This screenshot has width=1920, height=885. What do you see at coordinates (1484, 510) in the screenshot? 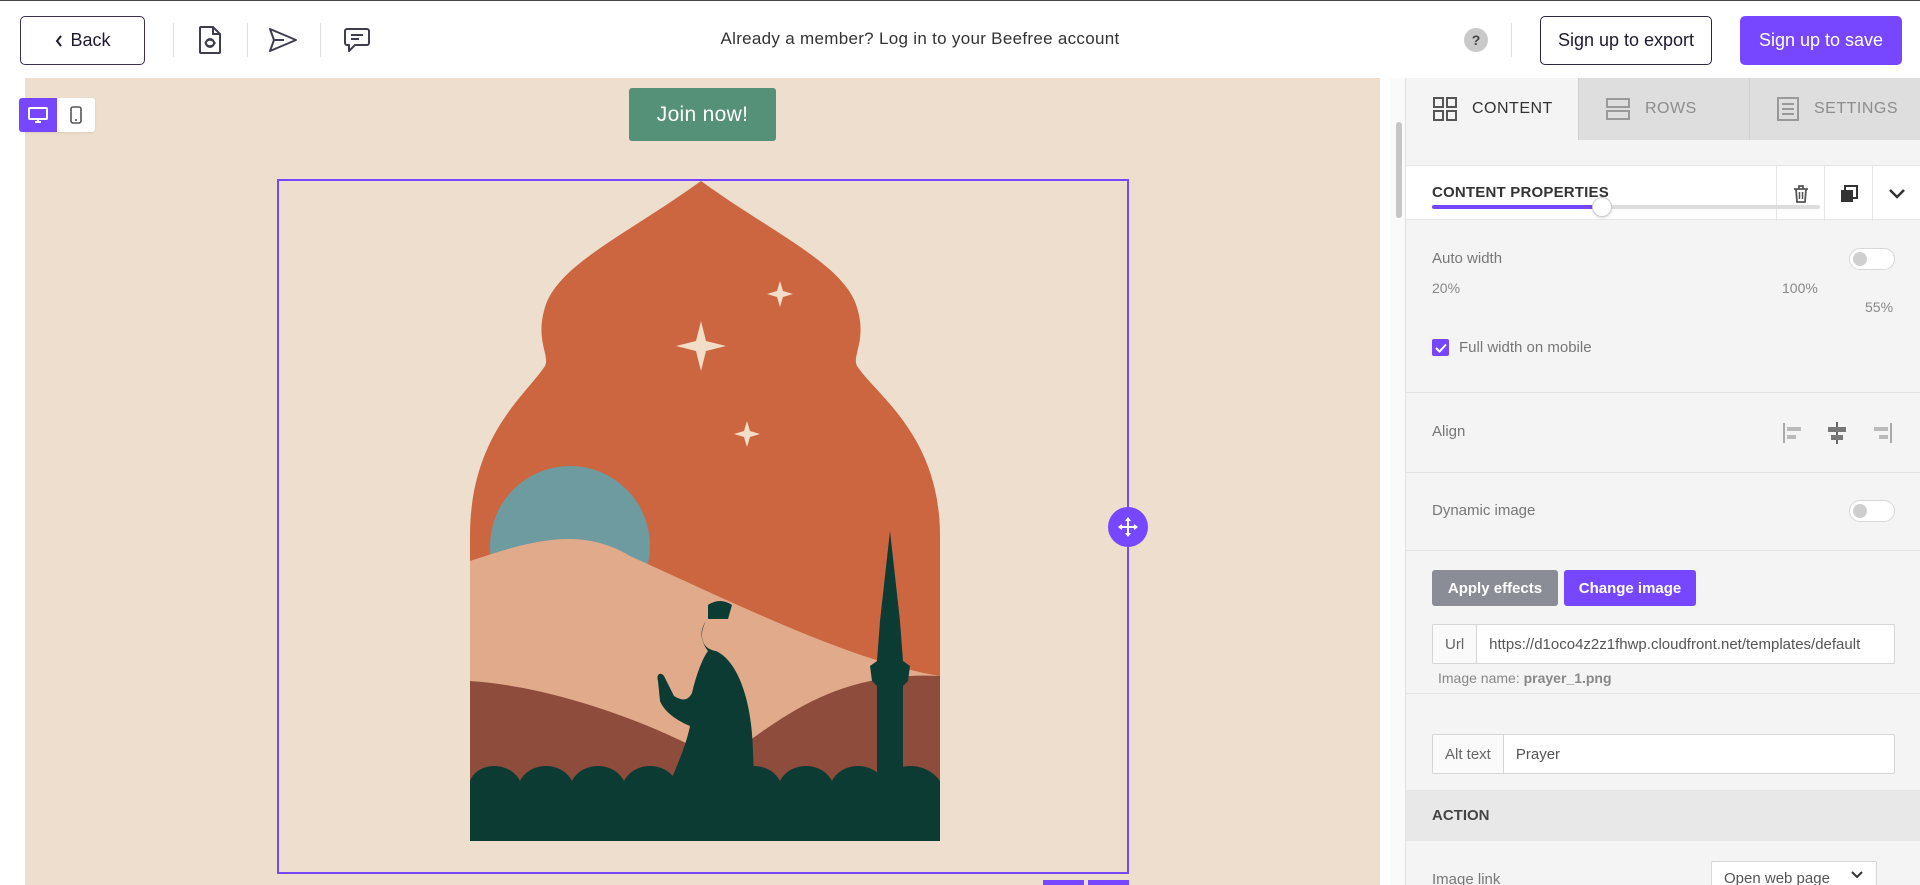
I see `dynamic-image-label: Dynamic image` at bounding box center [1484, 510].